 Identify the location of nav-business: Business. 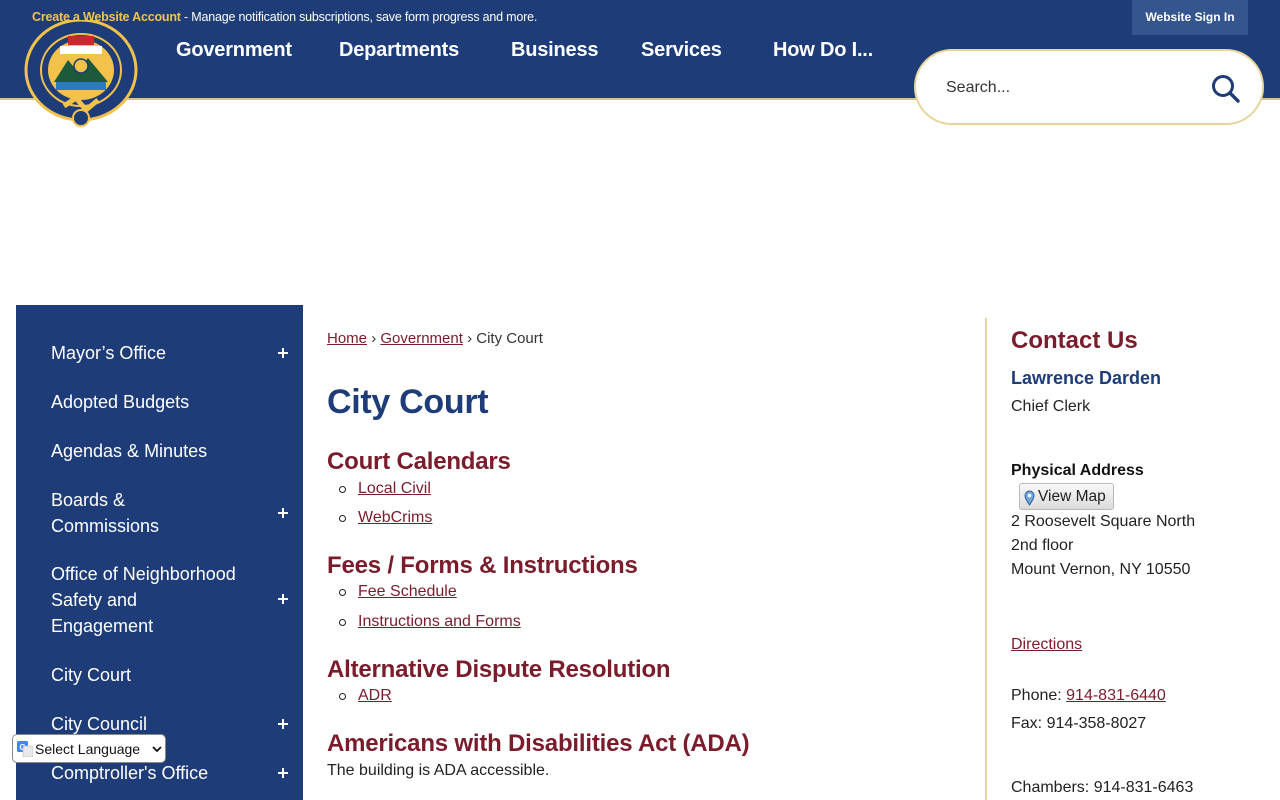
(555, 50).